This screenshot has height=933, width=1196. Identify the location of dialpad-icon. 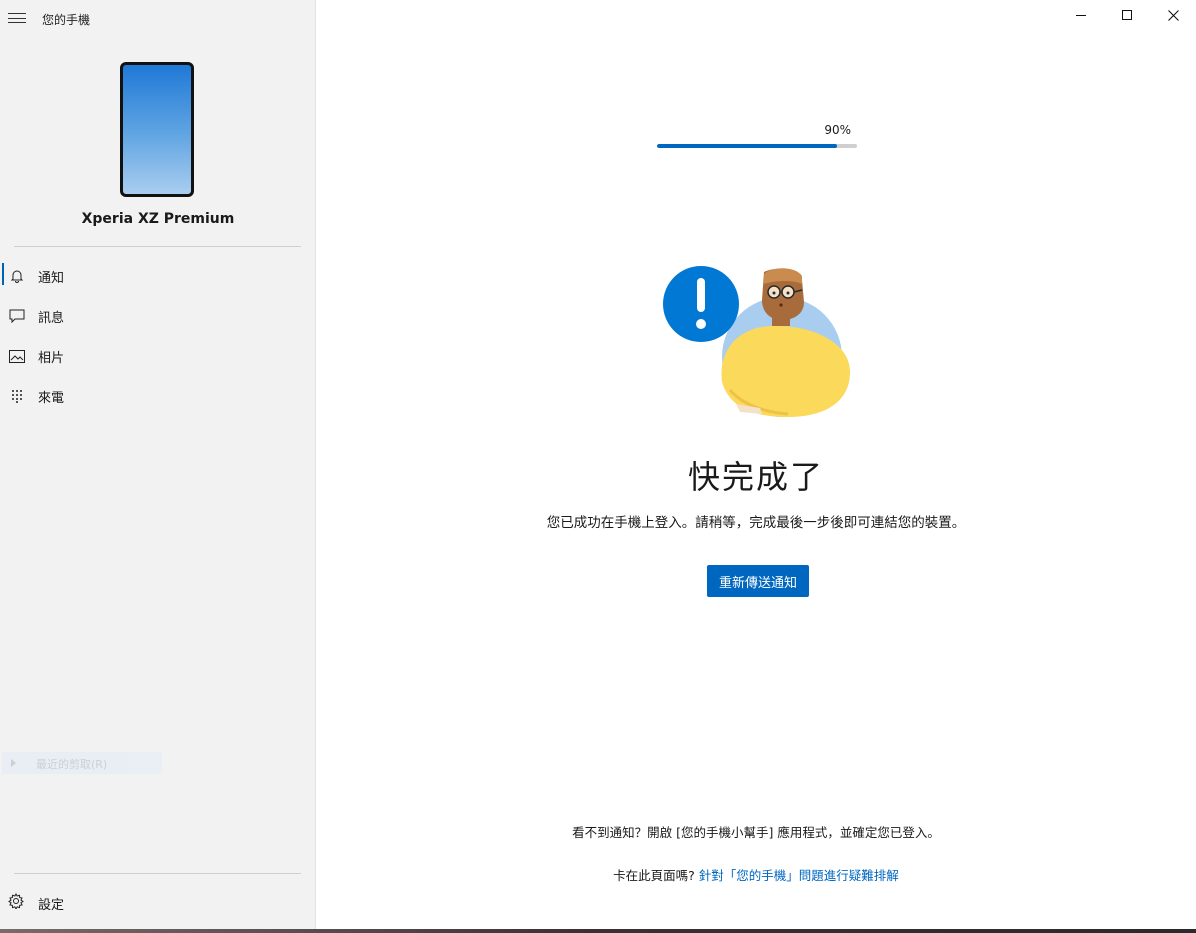
(17, 396).